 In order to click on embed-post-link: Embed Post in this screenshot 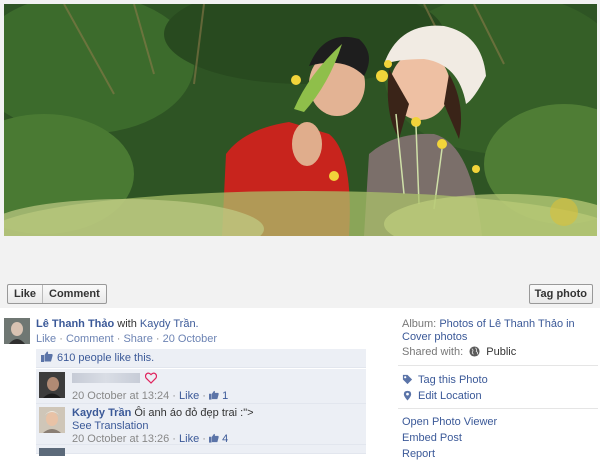, I will do `click(432, 438)`.